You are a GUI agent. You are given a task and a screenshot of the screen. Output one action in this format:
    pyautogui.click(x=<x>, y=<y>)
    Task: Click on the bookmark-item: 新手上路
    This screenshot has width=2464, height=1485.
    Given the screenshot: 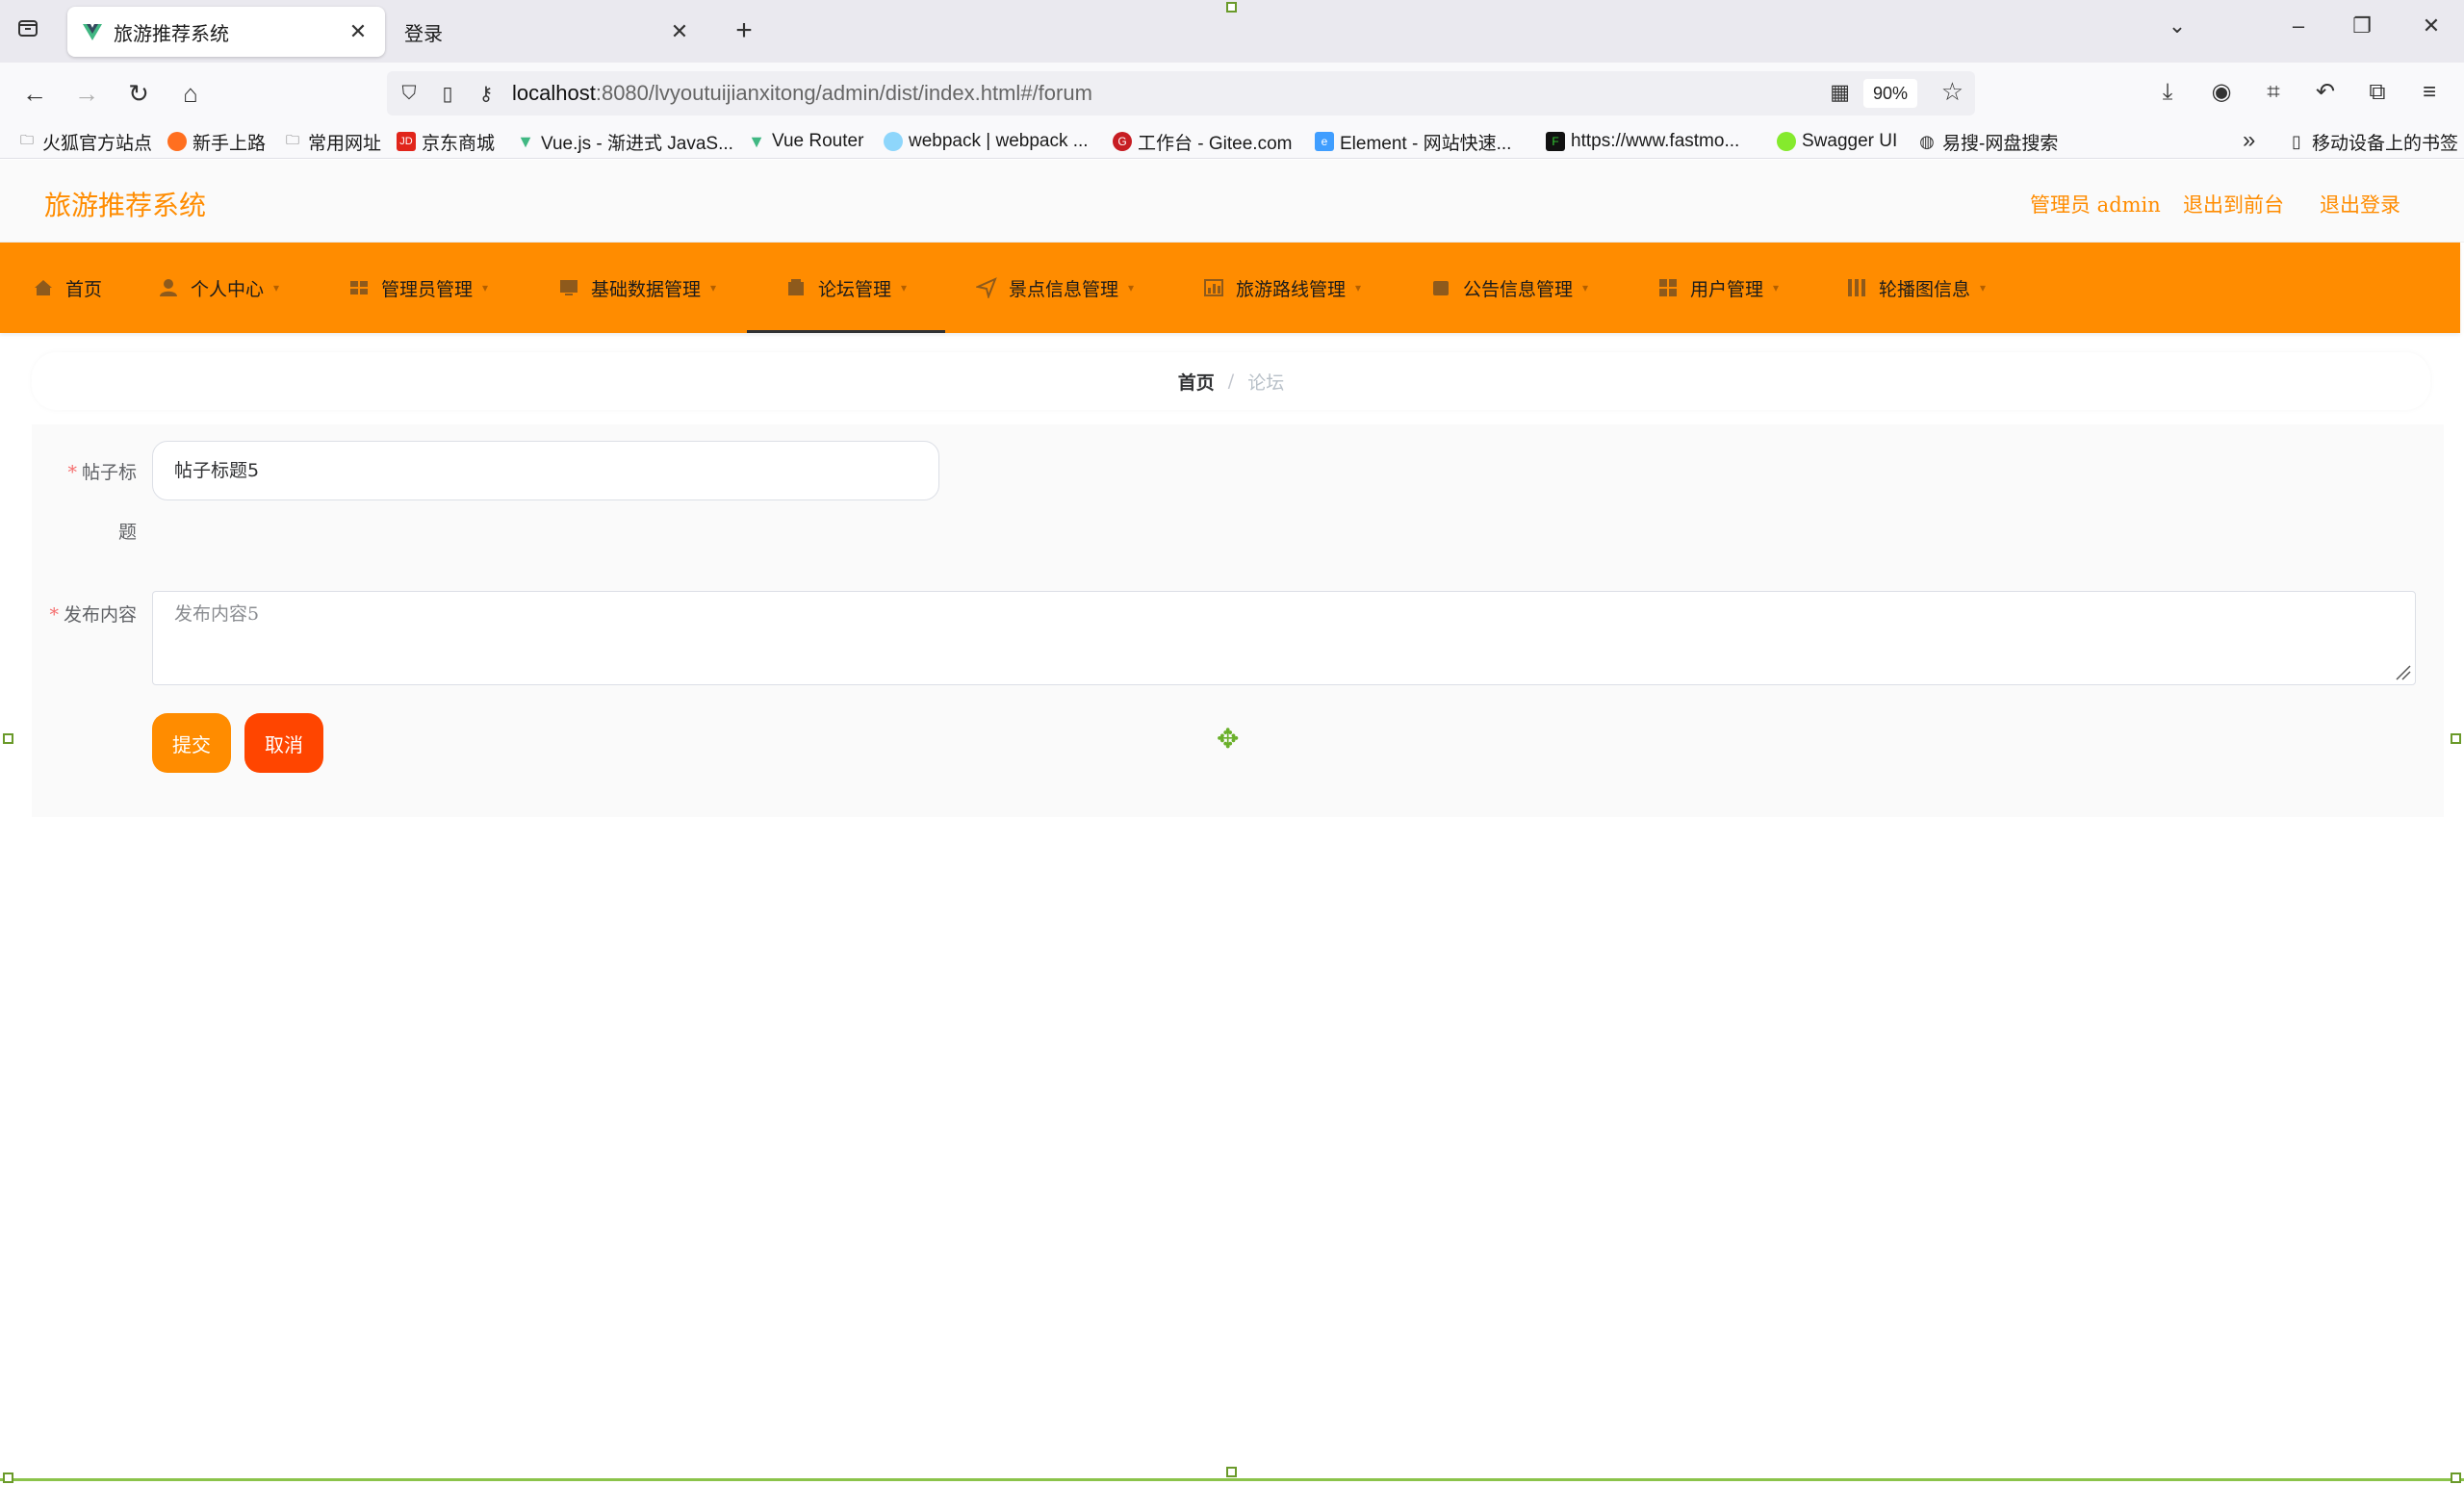 What is the action you would take?
    pyautogui.click(x=216, y=141)
    